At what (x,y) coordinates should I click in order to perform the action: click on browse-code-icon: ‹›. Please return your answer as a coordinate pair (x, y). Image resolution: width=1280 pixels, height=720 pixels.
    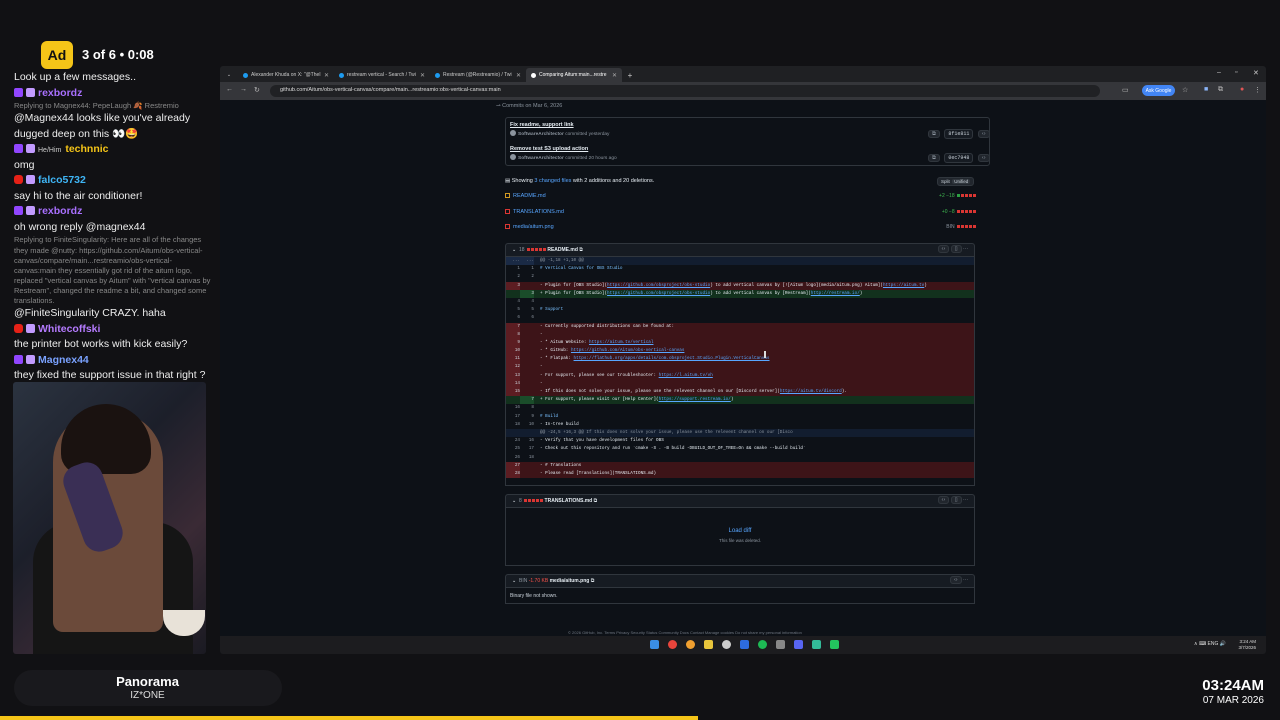
    Looking at the image, I should click on (983, 134).